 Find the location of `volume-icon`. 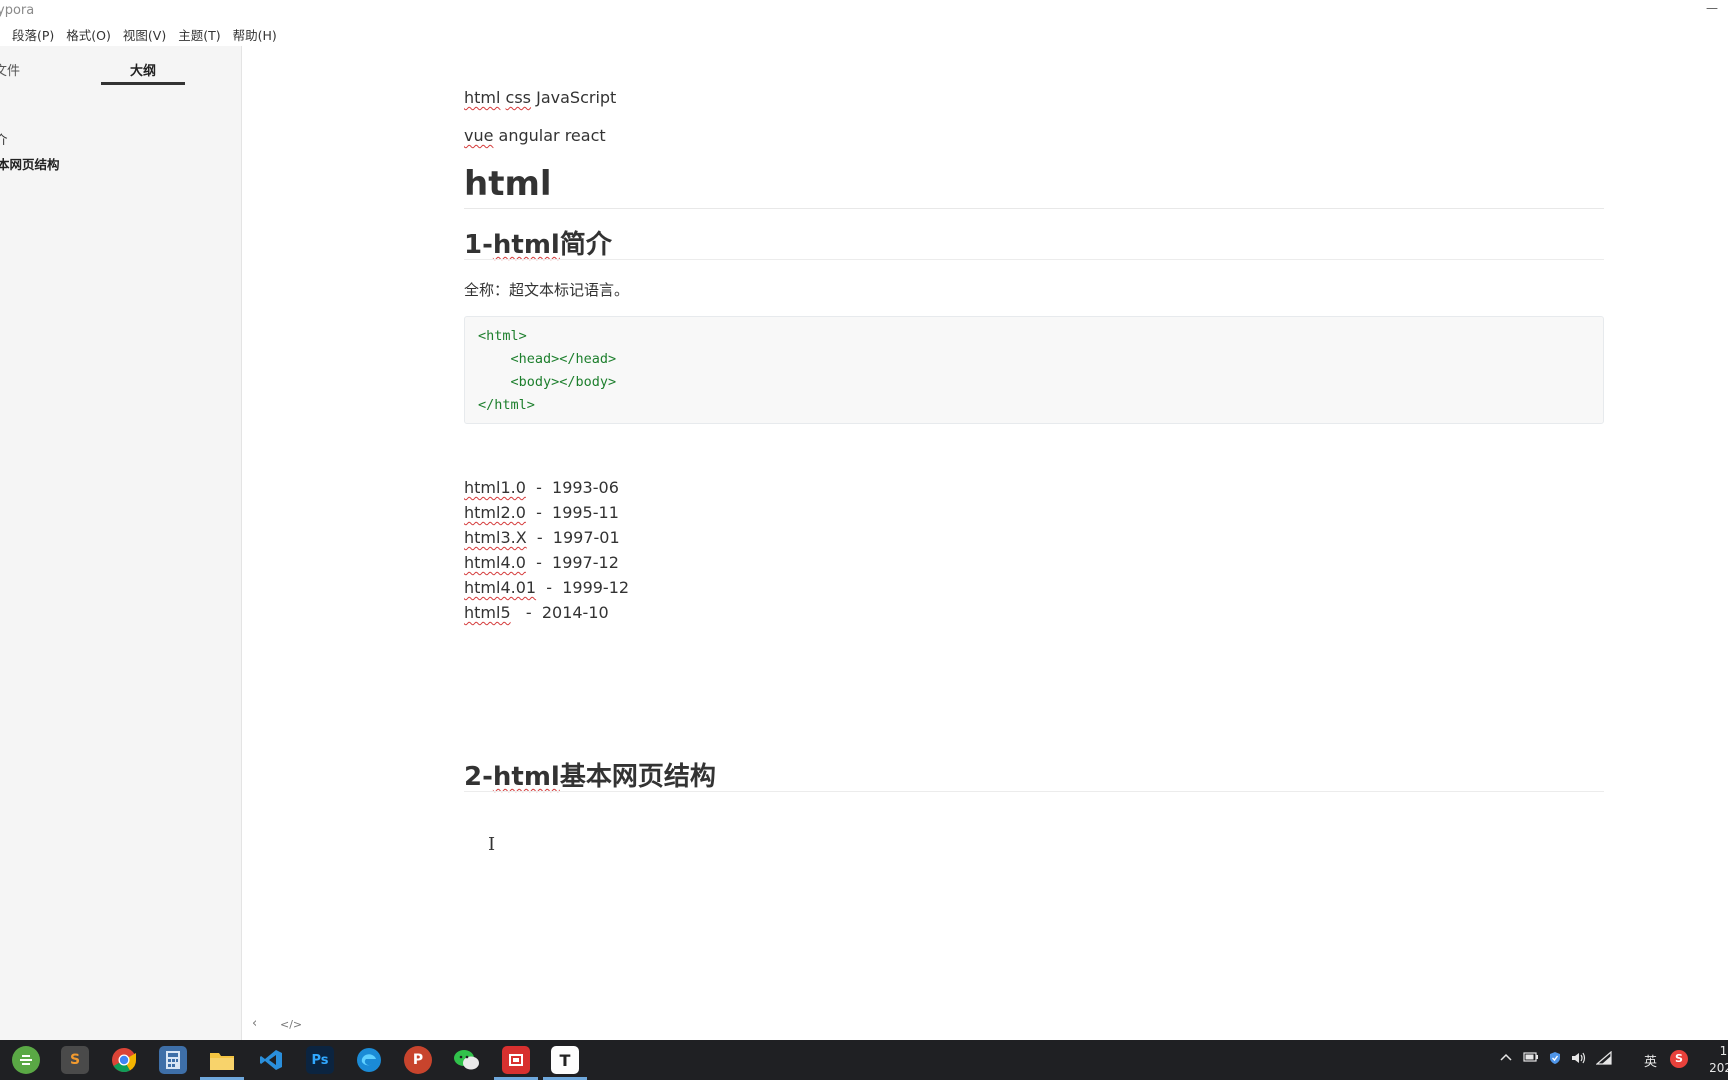

volume-icon is located at coordinates (1579, 1060).